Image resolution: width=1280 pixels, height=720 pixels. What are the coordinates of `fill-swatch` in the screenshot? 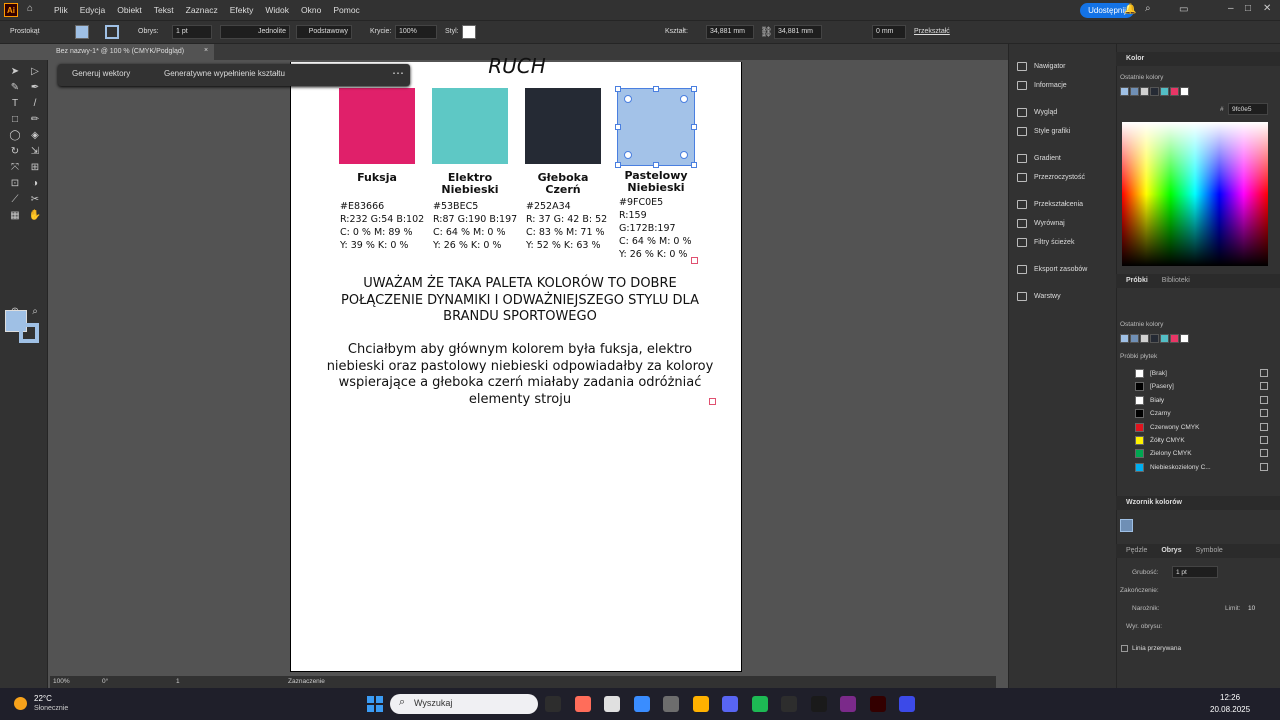 It's located at (82, 32).